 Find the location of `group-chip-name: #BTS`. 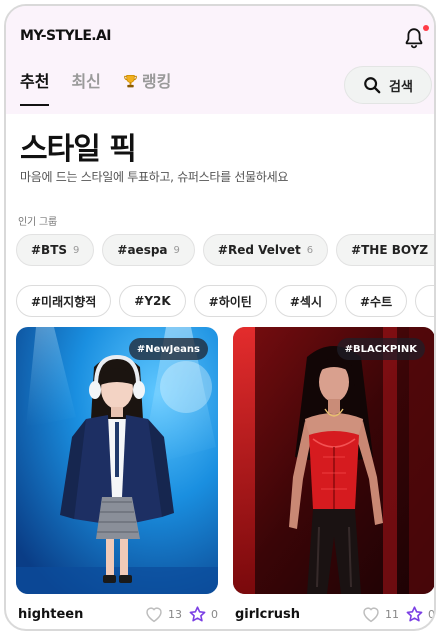

group-chip-name: #BTS is located at coordinates (49, 250).